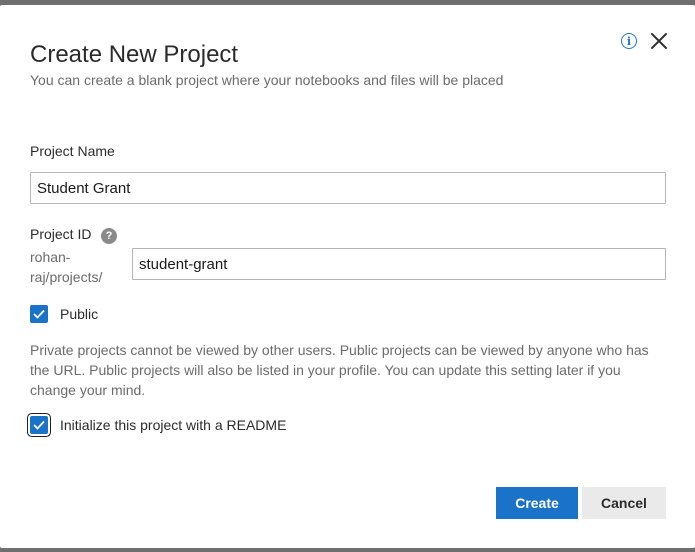 Image resolution: width=695 pixels, height=552 pixels. I want to click on readme-checkbox, so click(39, 425).